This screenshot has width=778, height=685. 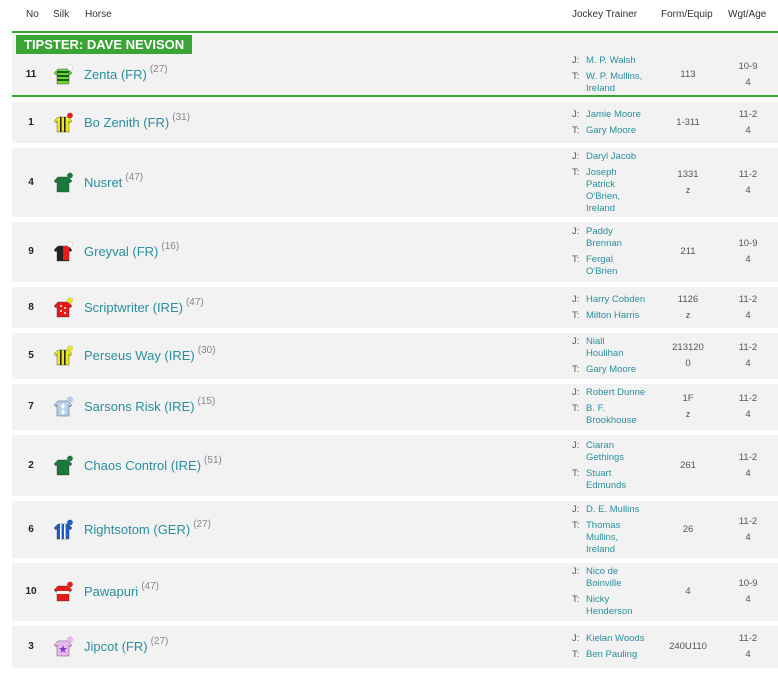 What do you see at coordinates (31, 182) in the screenshot?
I see `runner-number: 4` at bounding box center [31, 182].